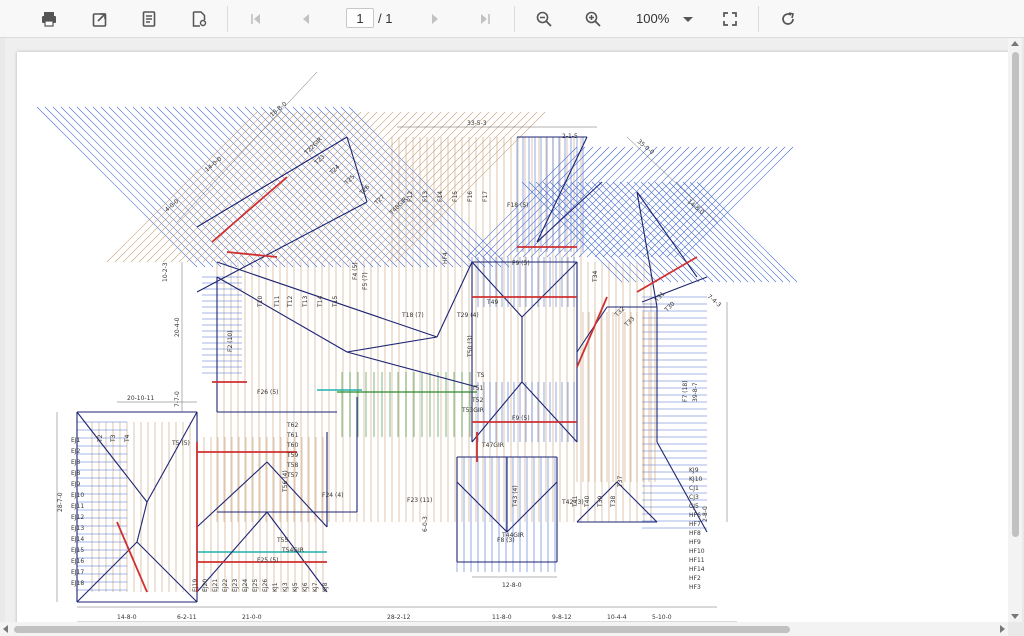 The image size is (1024, 636). What do you see at coordinates (292, 465) in the screenshot?
I see `truss-label: T58` at bounding box center [292, 465].